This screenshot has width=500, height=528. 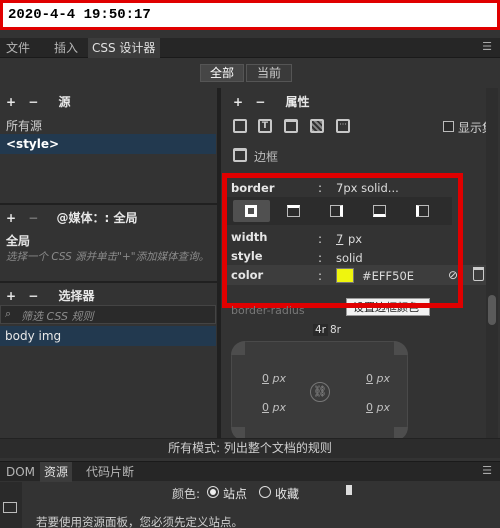 What do you see at coordinates (448, 126) in the screenshot?
I see `show-set-checkbox` at bounding box center [448, 126].